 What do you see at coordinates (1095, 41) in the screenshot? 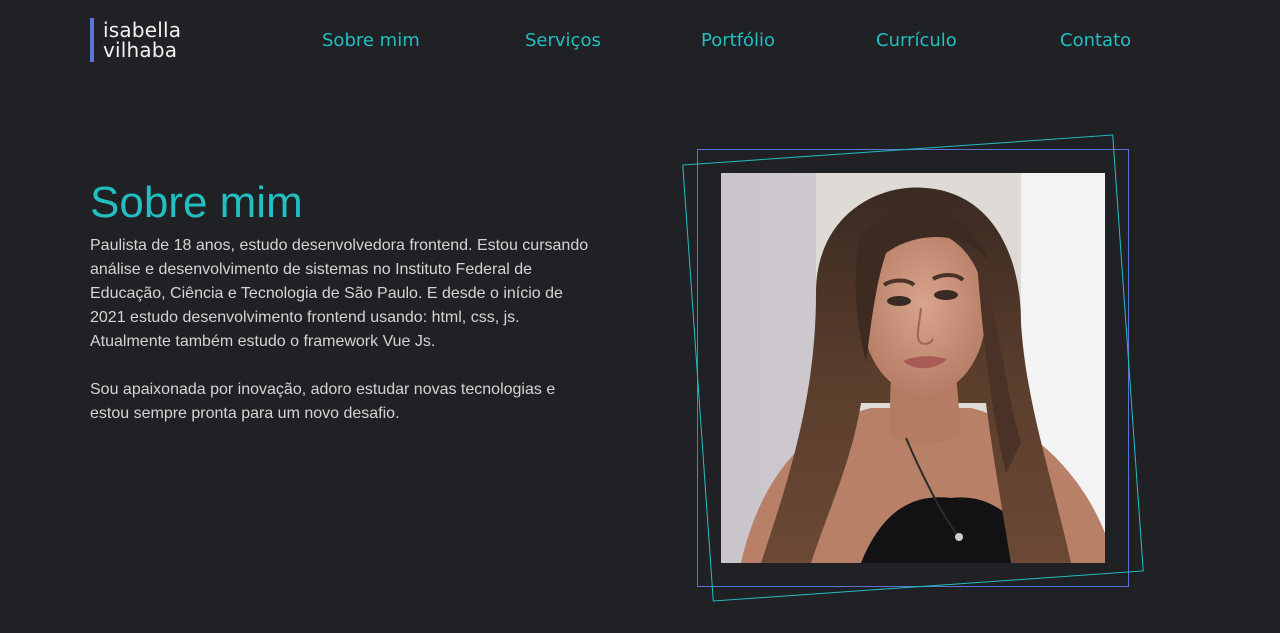
I see `nav-link-contato: Contato` at bounding box center [1095, 41].